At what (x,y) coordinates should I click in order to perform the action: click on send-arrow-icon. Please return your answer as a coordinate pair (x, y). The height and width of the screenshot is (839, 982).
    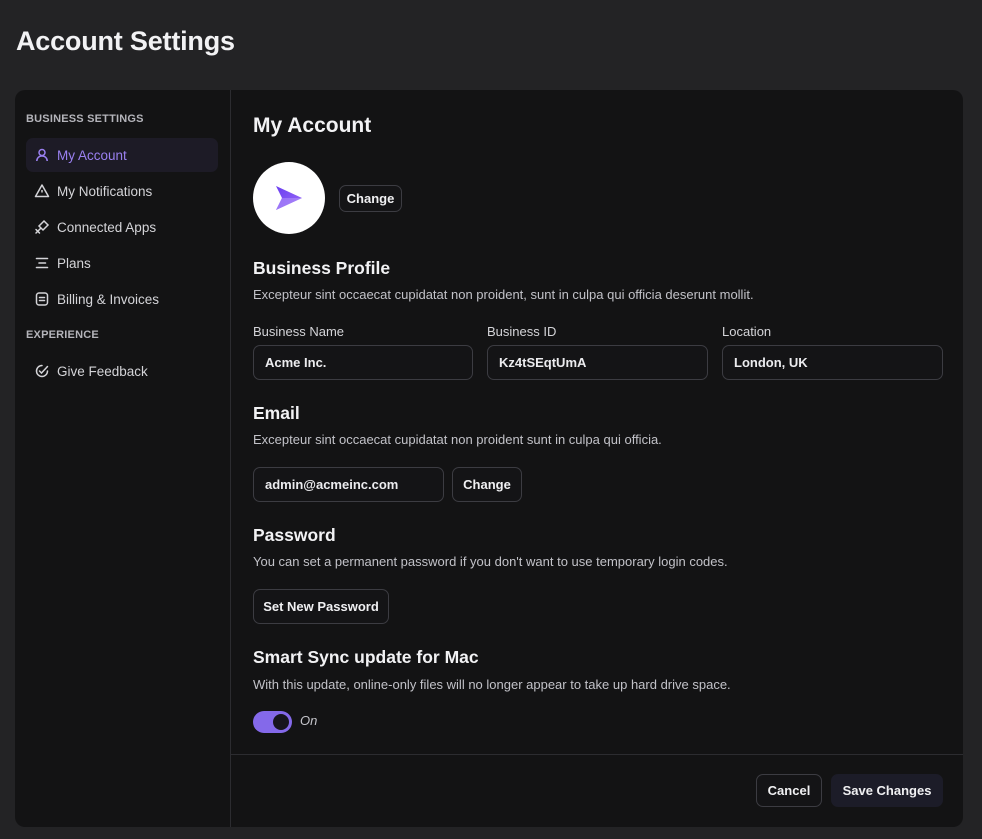
    Looking at the image, I should click on (289, 198).